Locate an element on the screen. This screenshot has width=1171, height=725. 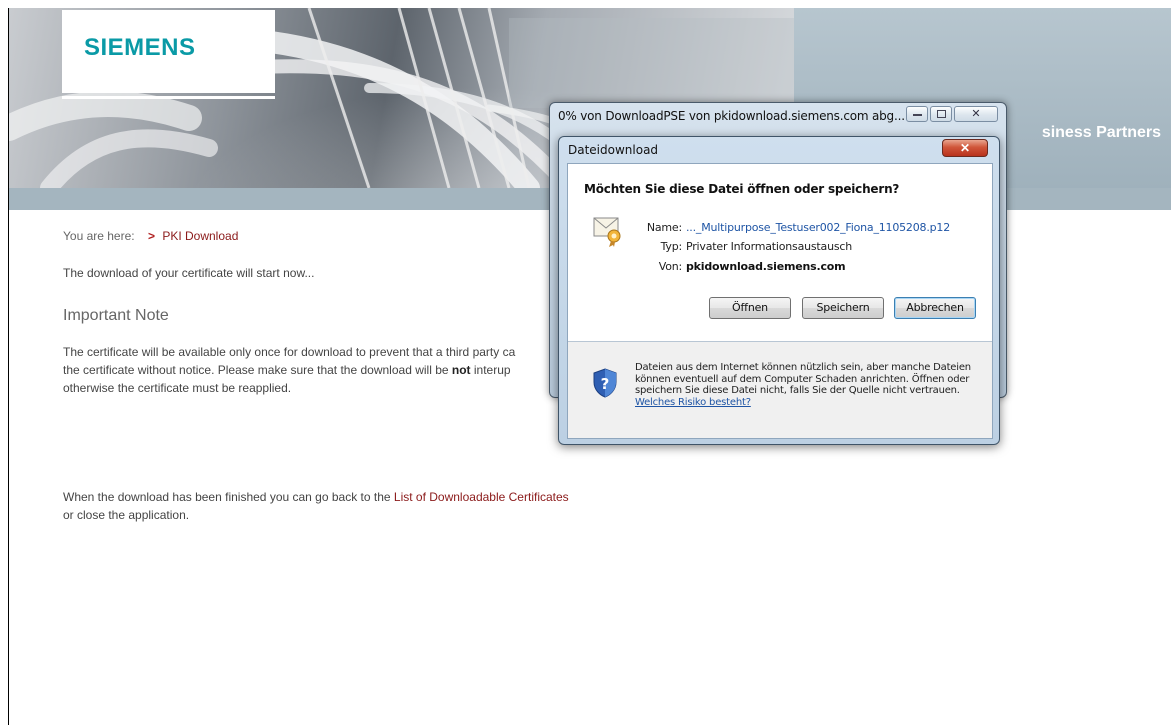
progress-close-button: ✕ is located at coordinates (976, 114).